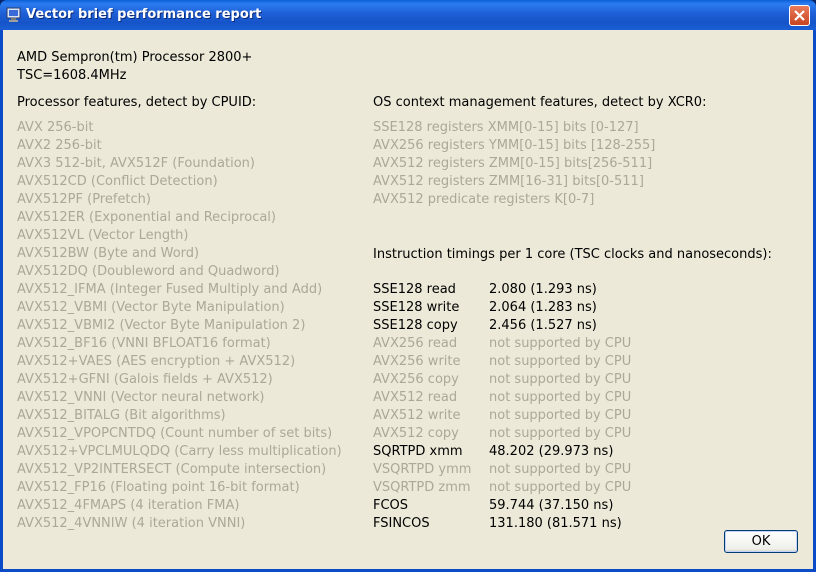  I want to click on cpuid-feature-item: AVX512BW (Byte and Word), so click(108, 253).